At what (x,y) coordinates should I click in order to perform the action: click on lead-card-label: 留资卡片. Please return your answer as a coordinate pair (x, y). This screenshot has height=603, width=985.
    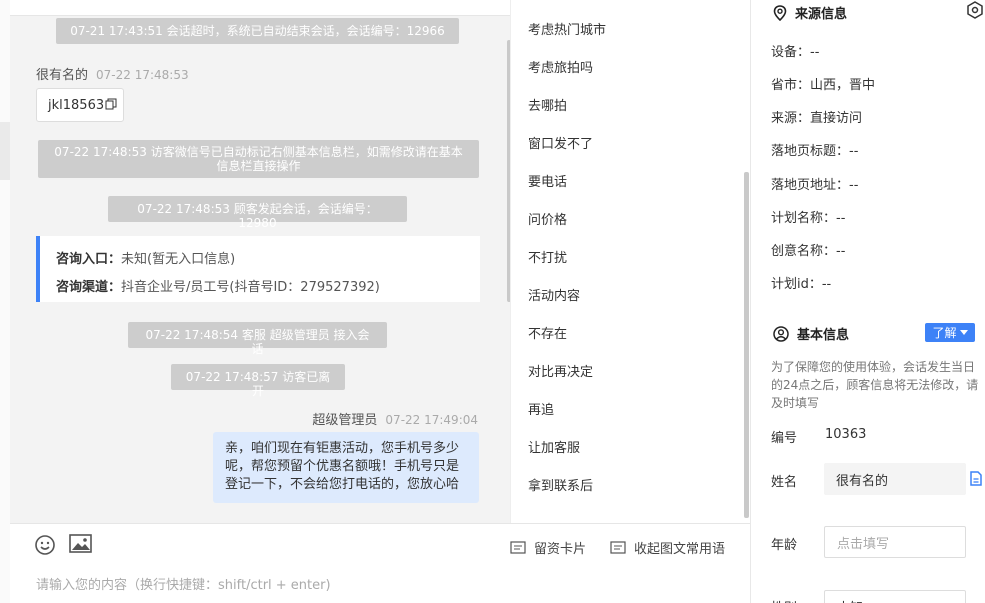
    Looking at the image, I should click on (560, 549).